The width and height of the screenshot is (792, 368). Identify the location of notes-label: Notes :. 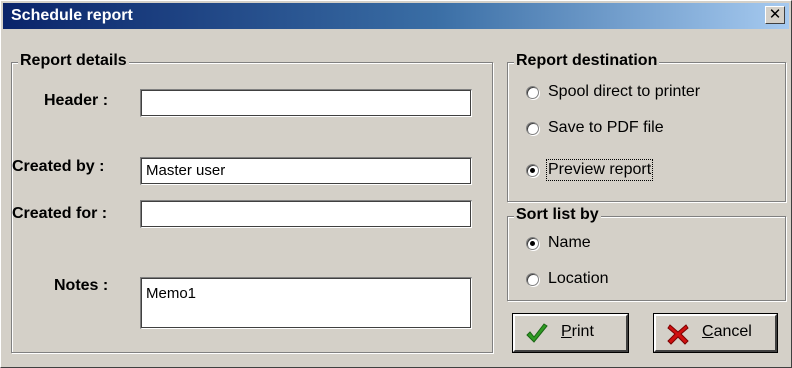
(81, 285).